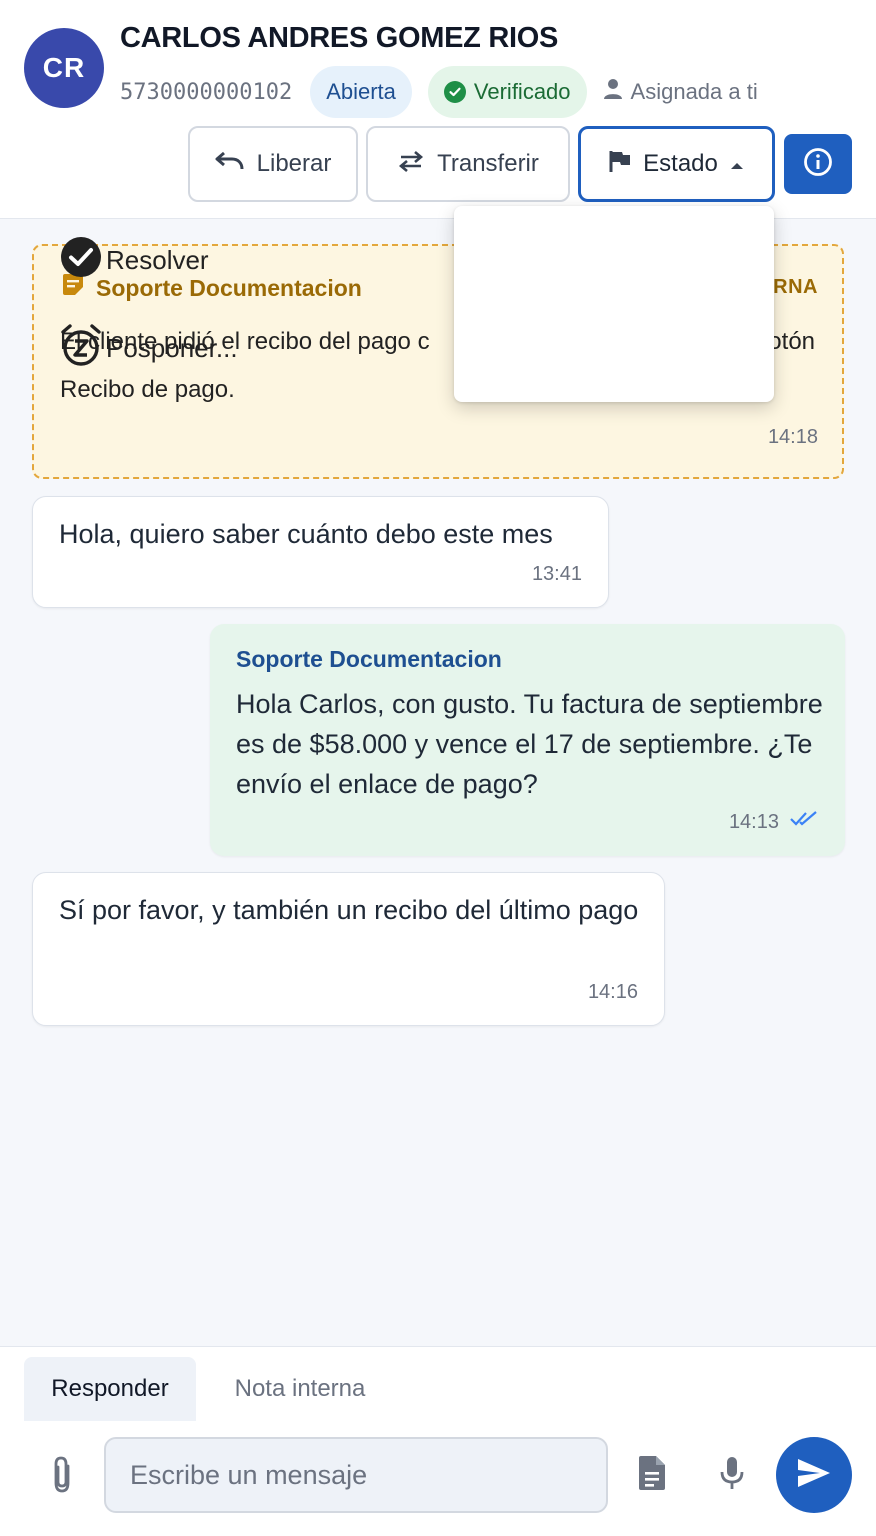 The height and width of the screenshot is (1536, 876). What do you see at coordinates (230, 164) in the screenshot?
I see `undo-icon` at bounding box center [230, 164].